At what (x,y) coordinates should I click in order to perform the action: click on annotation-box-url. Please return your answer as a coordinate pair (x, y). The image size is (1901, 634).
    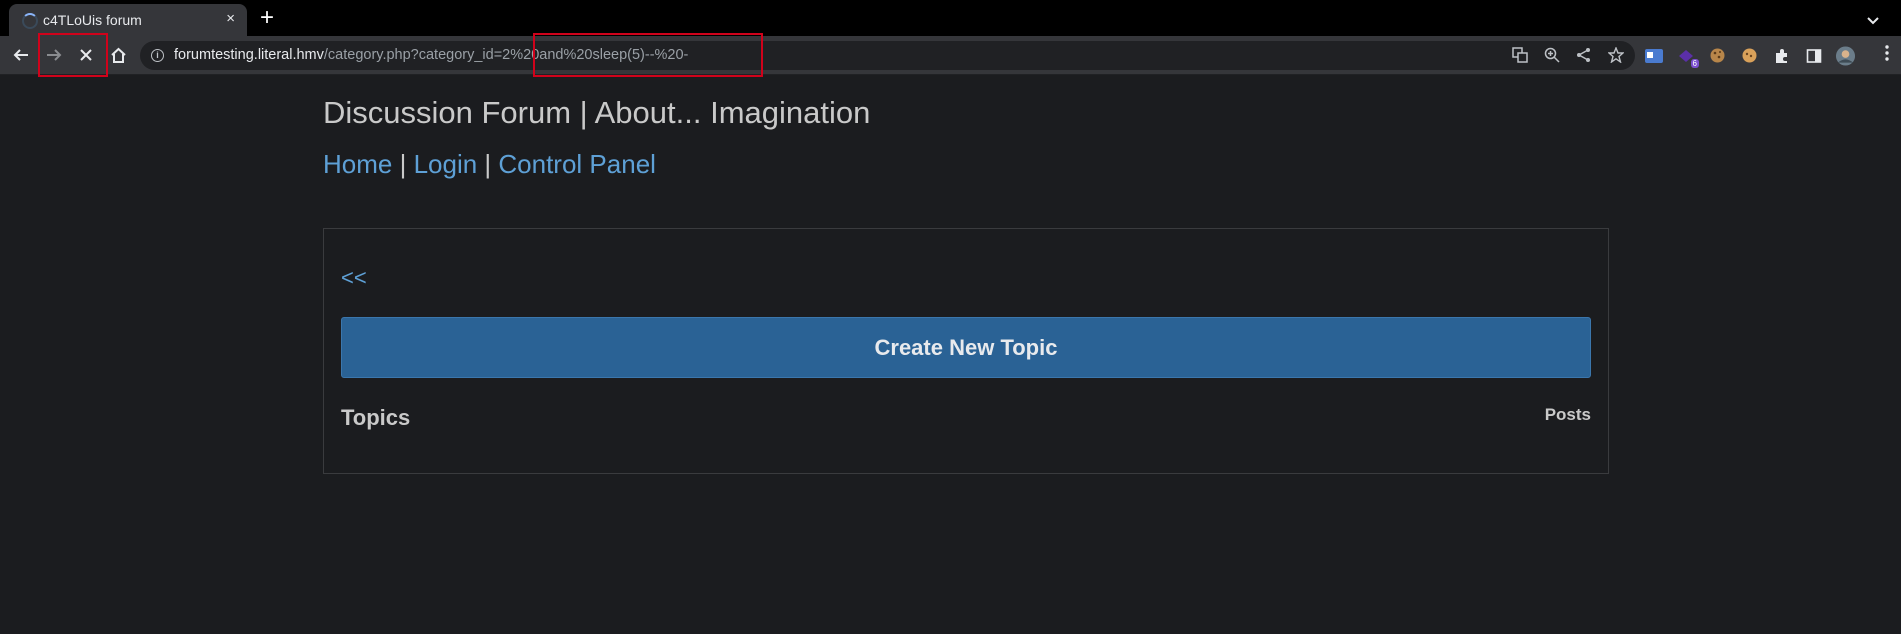
    Looking at the image, I should click on (648, 55).